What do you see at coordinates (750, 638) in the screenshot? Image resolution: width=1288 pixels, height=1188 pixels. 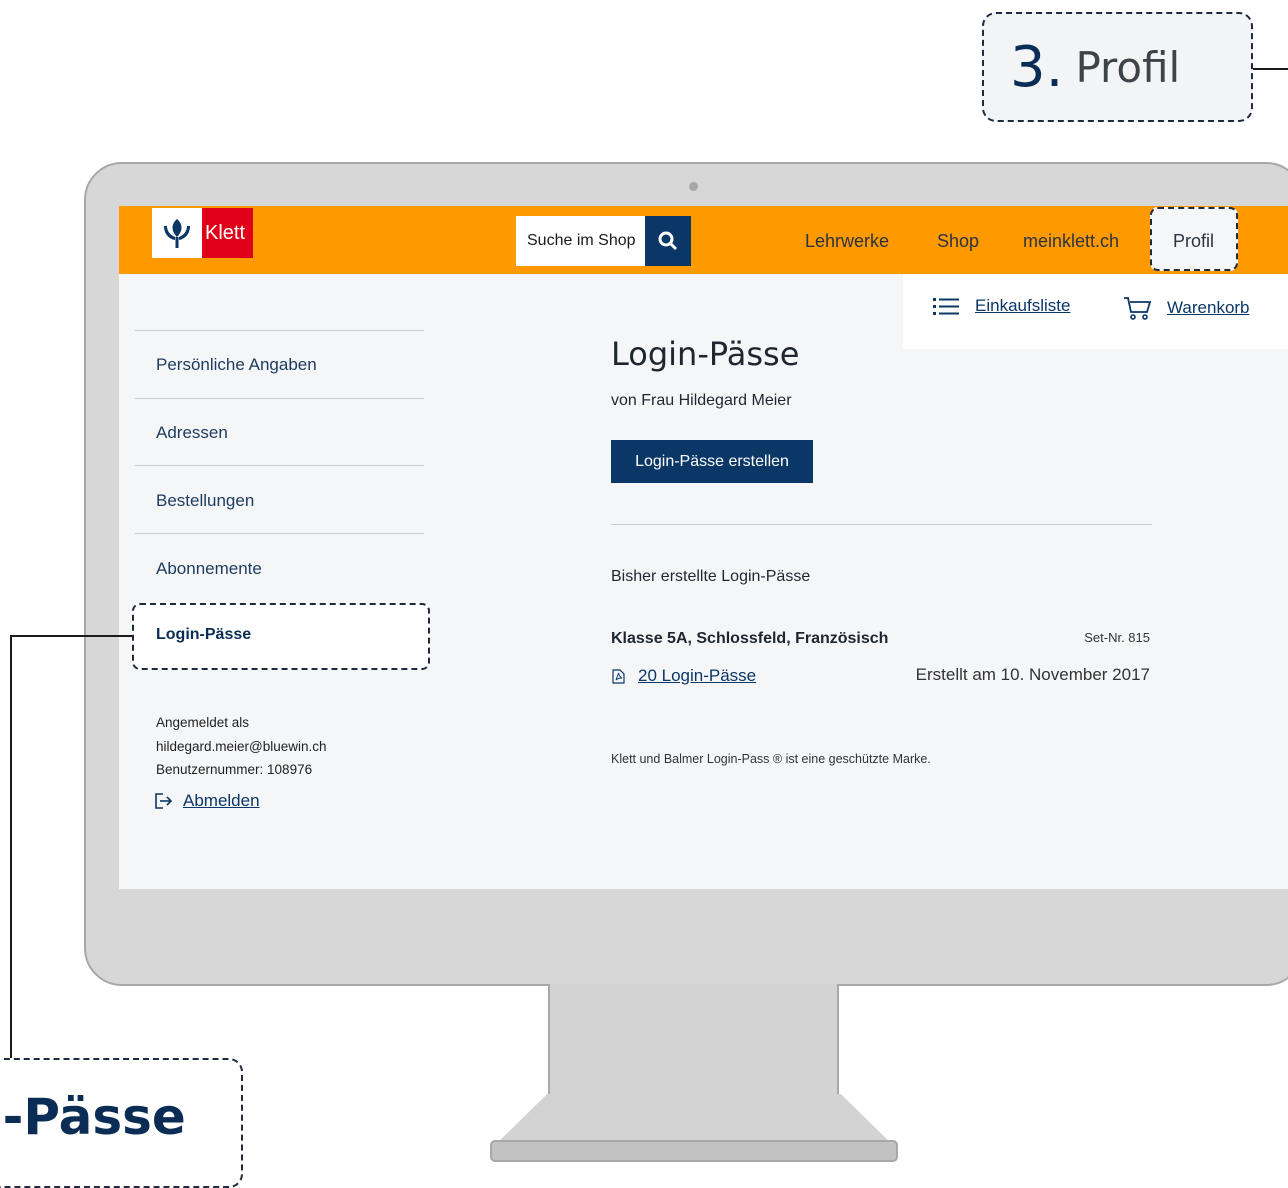 I see `set-title: Klasse 5A, Schlossfeld, Französisch` at bounding box center [750, 638].